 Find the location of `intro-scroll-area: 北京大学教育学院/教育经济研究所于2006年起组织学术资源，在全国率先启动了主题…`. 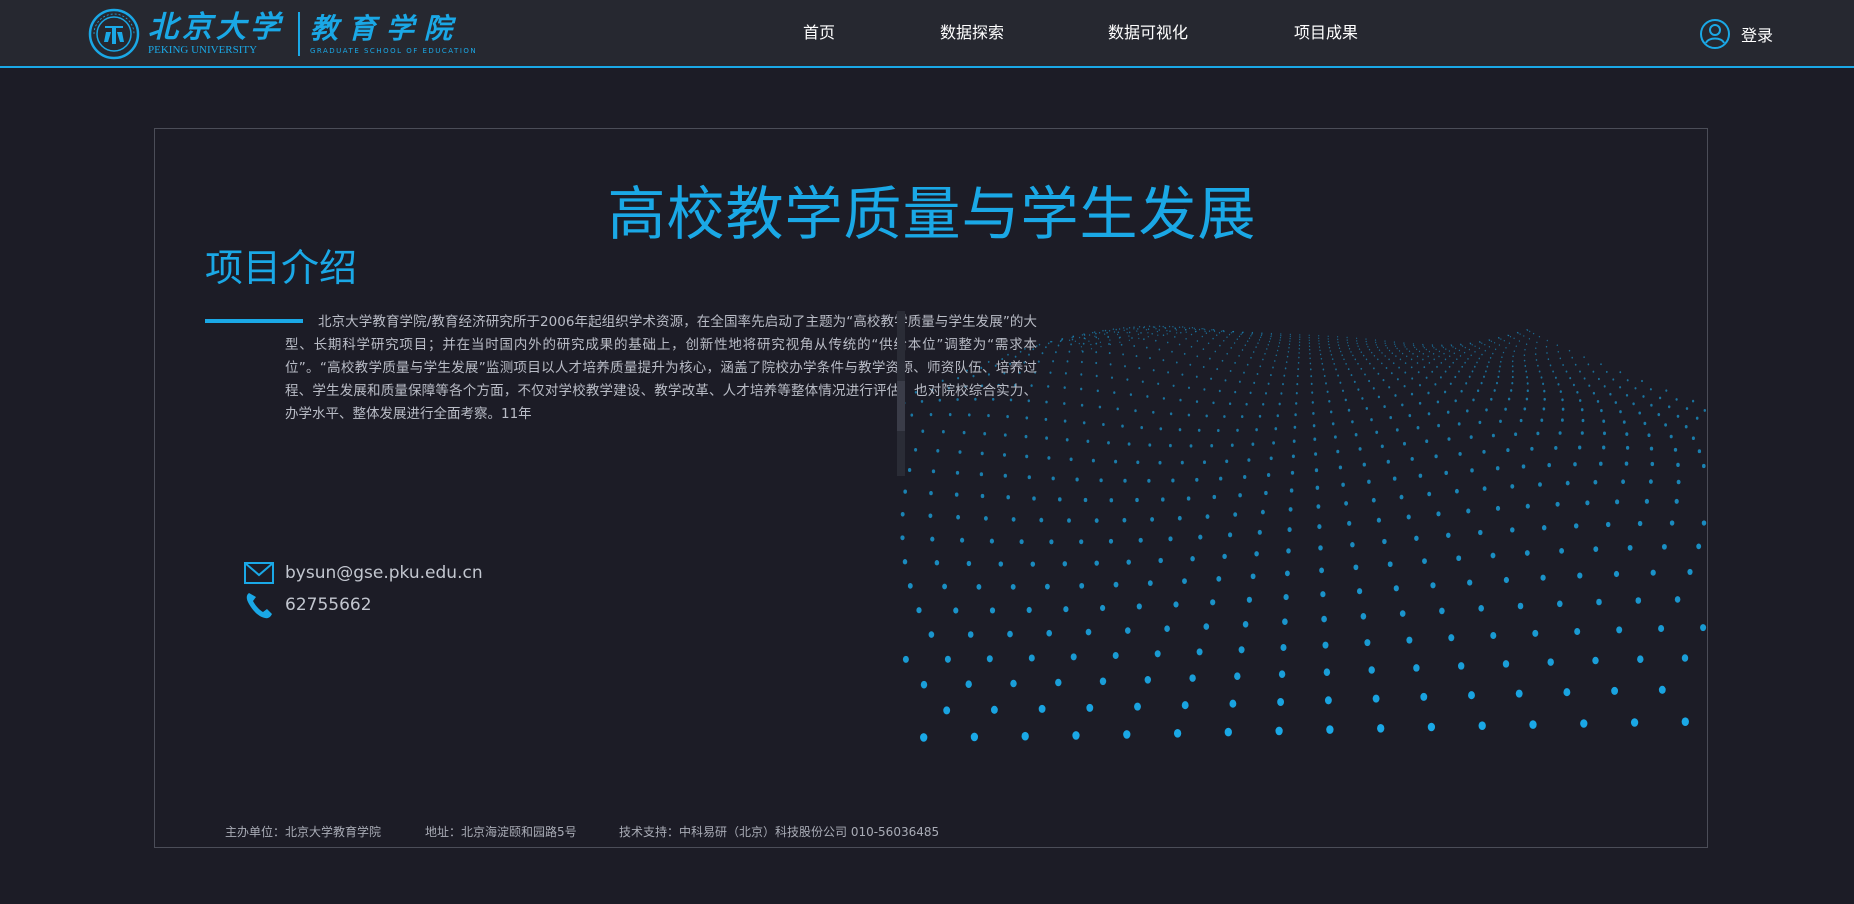

intro-scroll-area: 北京大学教育学院/教育经济研究所于2006年起组织学术资源，在全国率先启动了主题… is located at coordinates (662, 393).